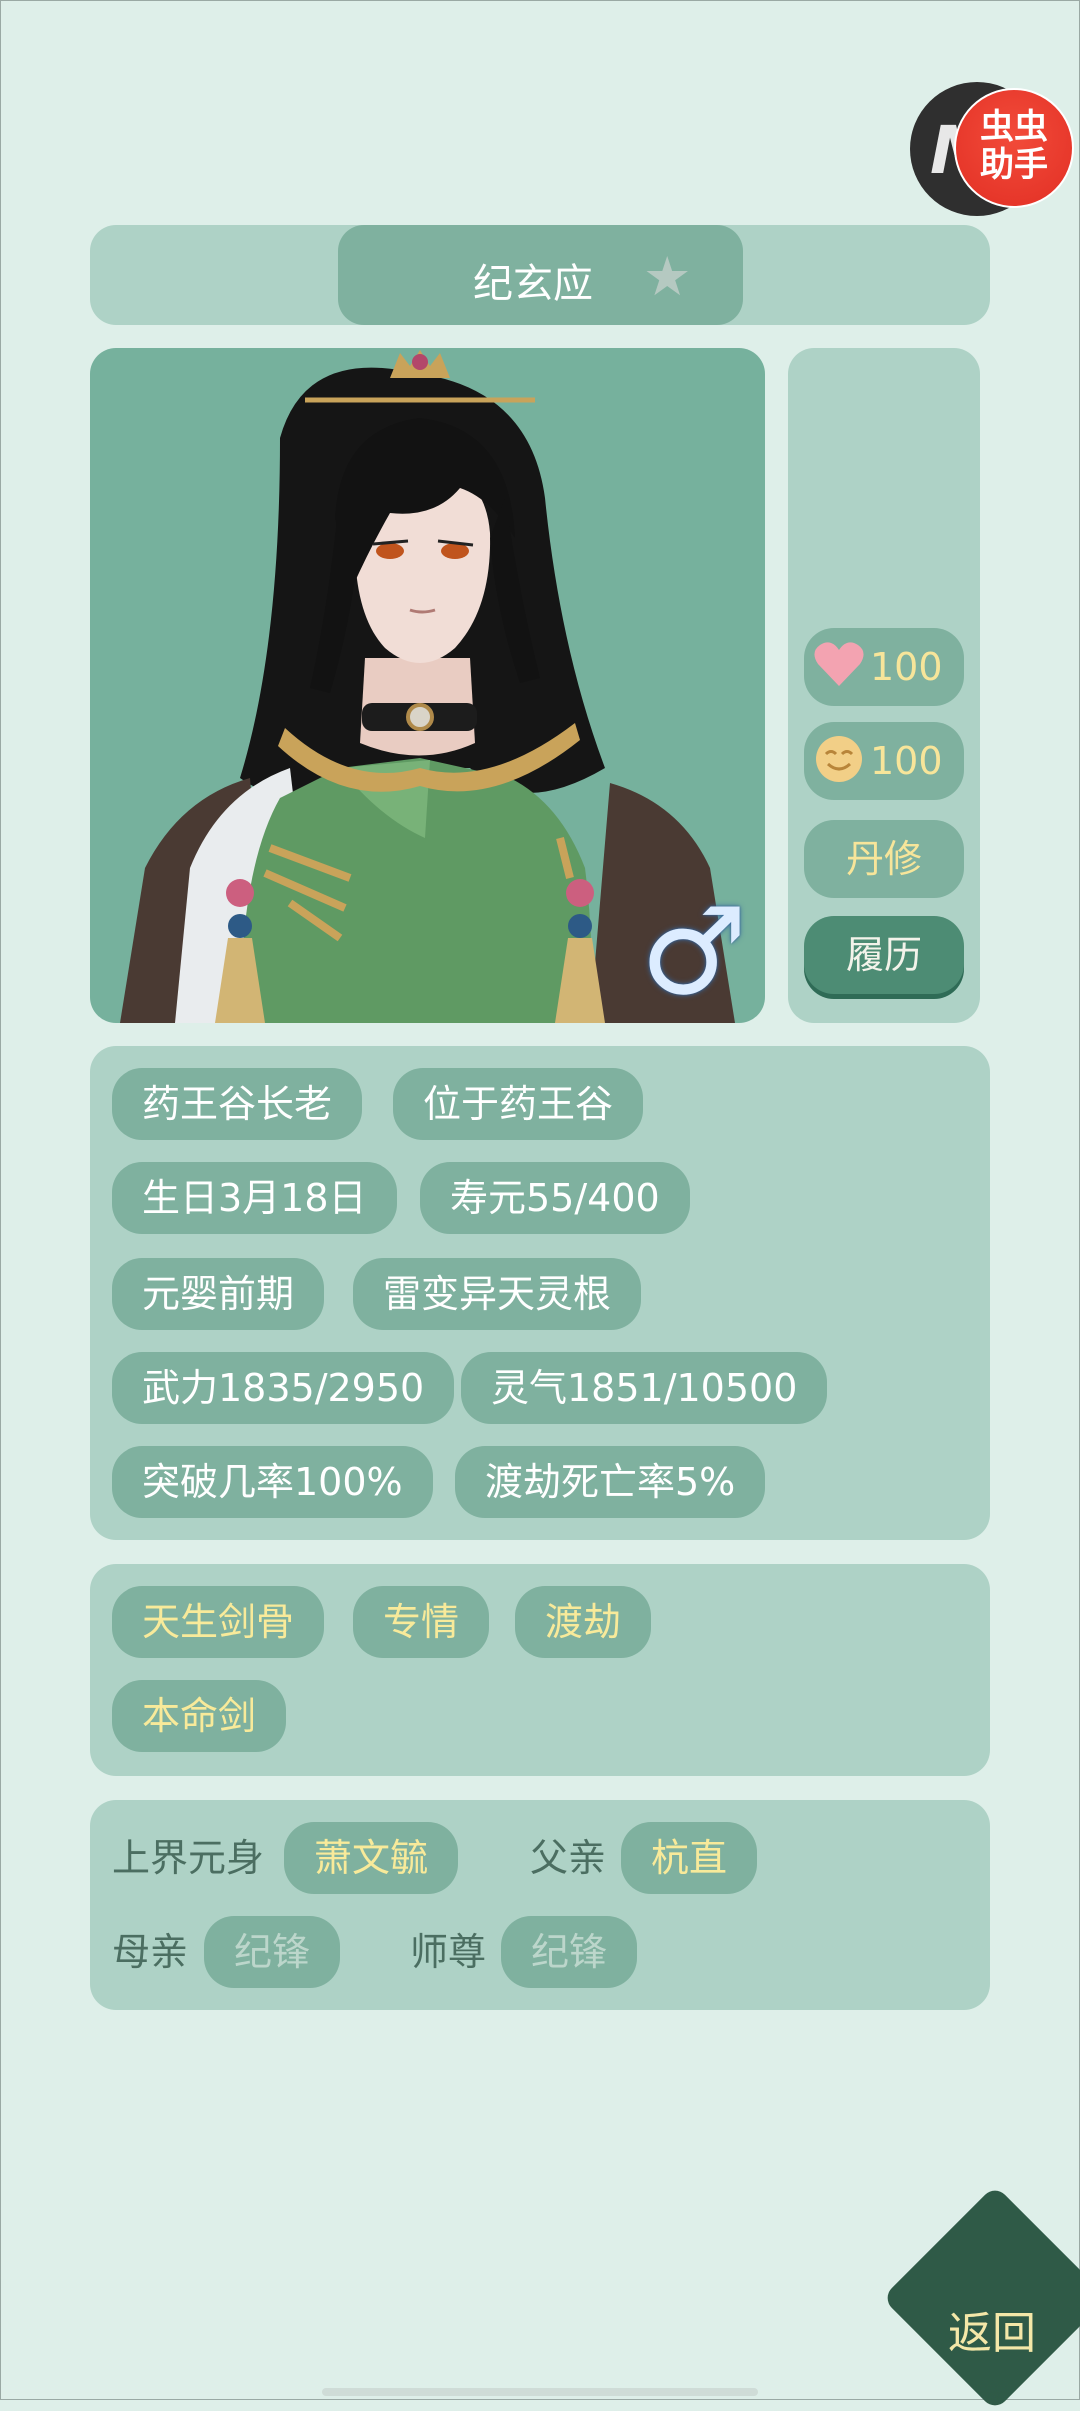 The height and width of the screenshot is (2411, 1080). I want to click on info-tag-title: 药王谷长老, so click(237, 1104).